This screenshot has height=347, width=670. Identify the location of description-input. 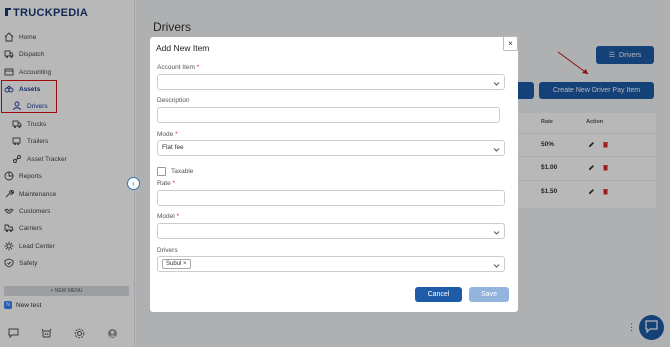
(328, 115).